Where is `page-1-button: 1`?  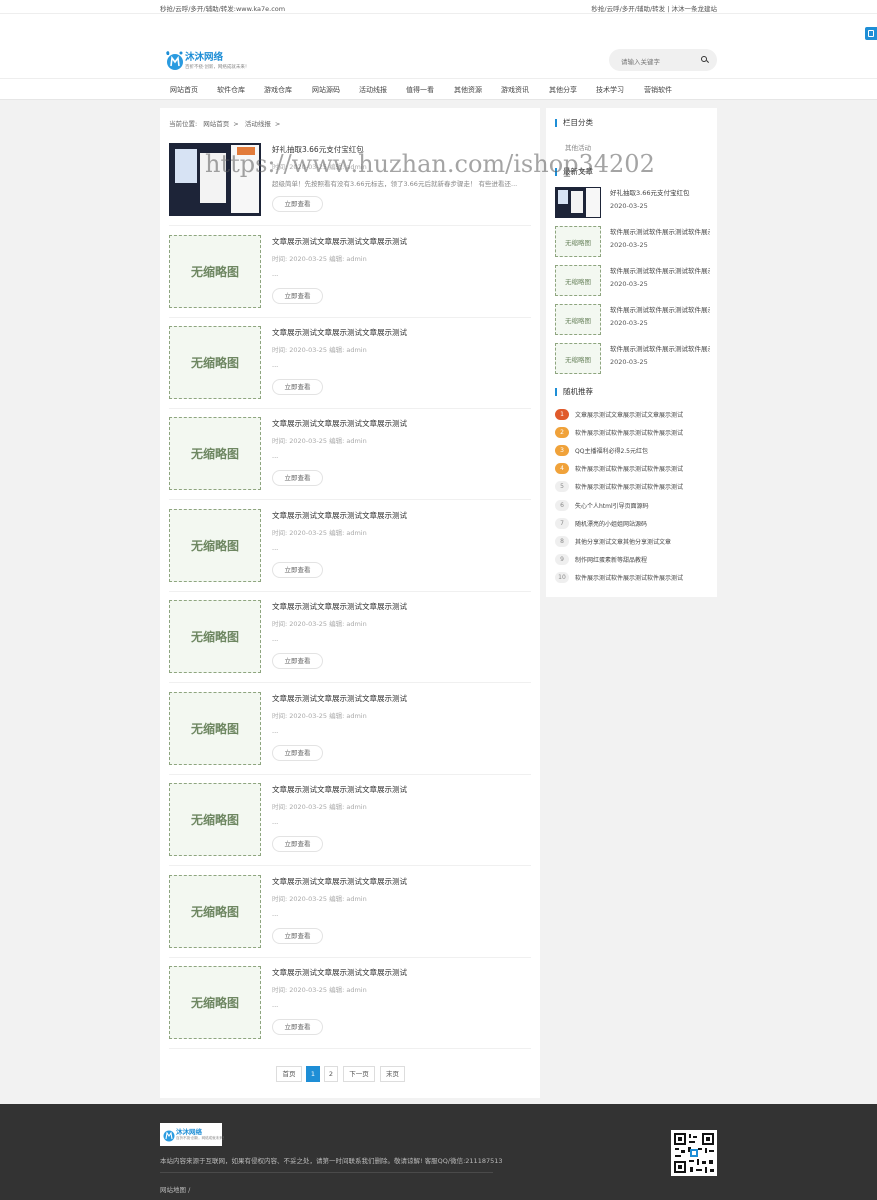 page-1-button: 1 is located at coordinates (313, 1074).